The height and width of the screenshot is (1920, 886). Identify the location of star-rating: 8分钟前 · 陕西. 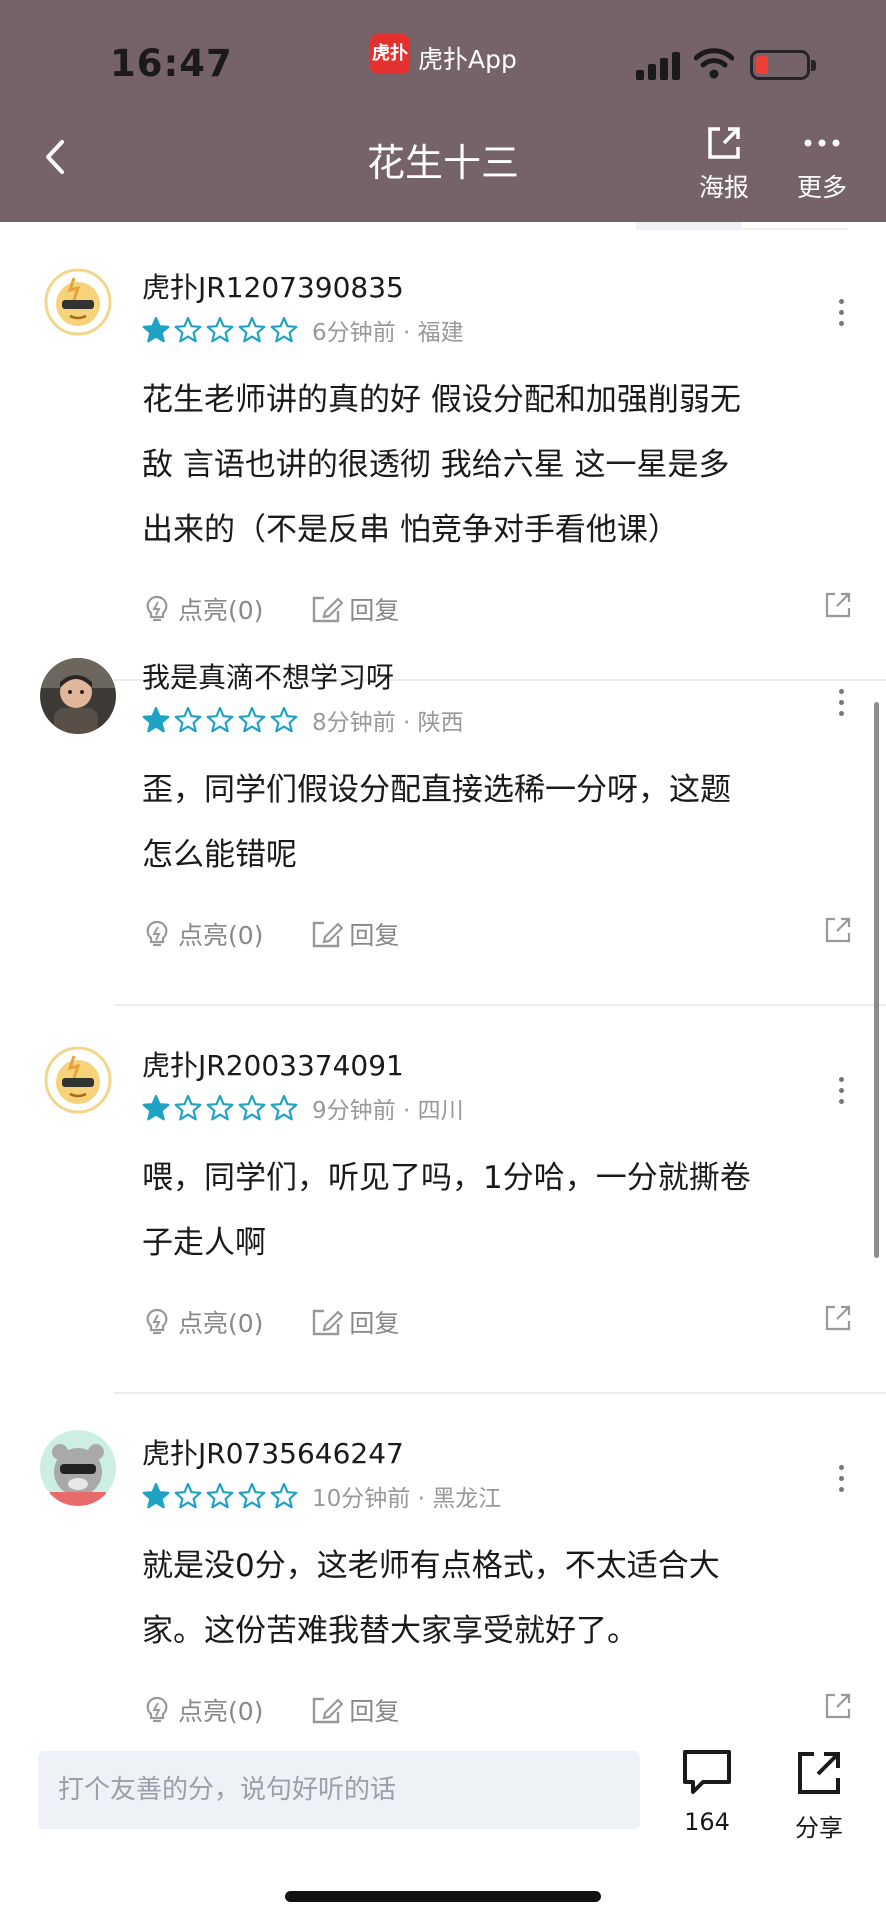
(303, 720).